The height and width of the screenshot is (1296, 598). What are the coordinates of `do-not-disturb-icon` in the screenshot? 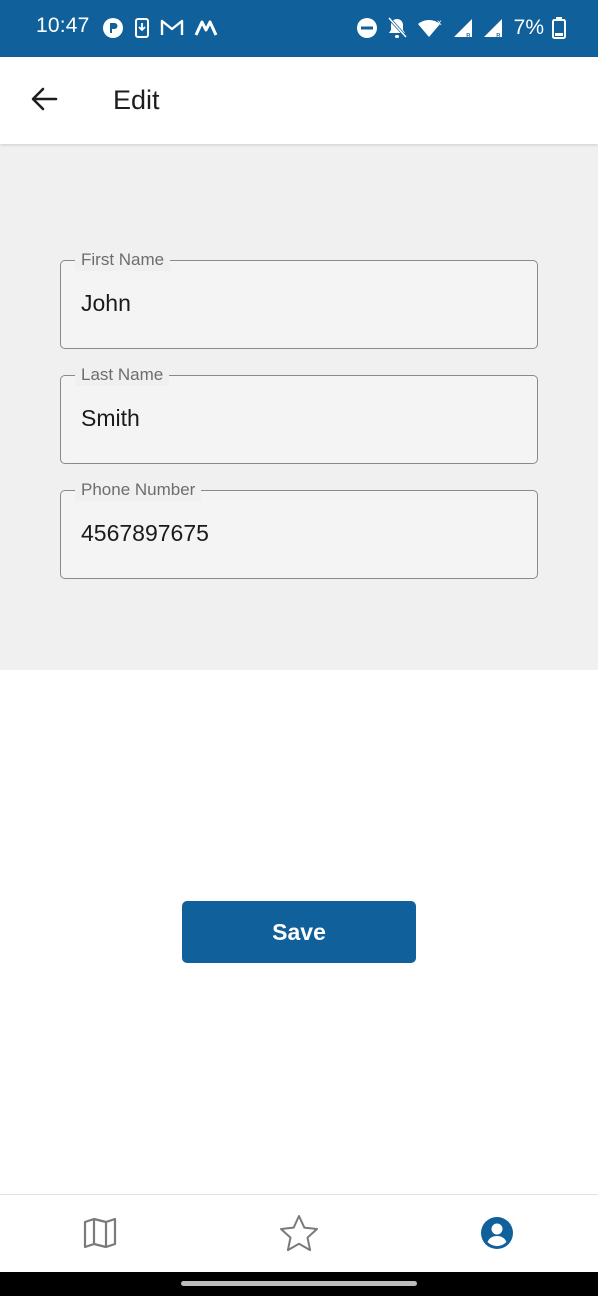 It's located at (367, 28).